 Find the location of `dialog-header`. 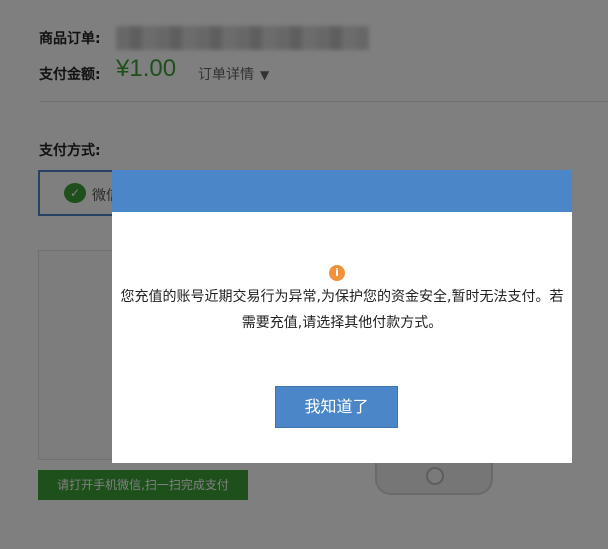

dialog-header is located at coordinates (342, 191).